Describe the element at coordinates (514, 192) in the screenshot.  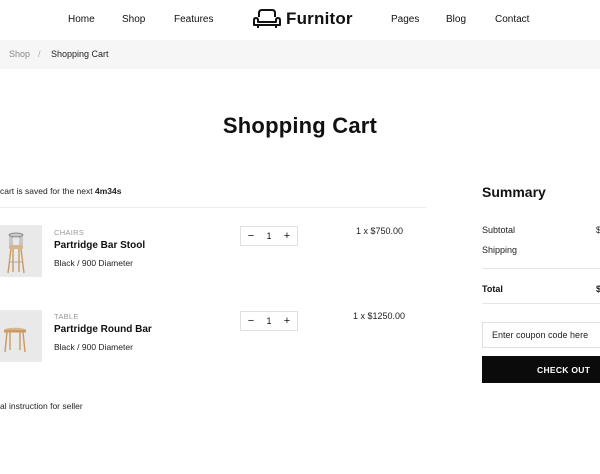
I see `summary-title: Summary` at that location.